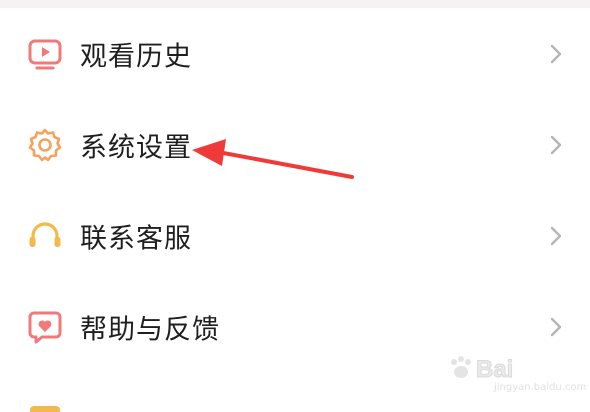 The width and height of the screenshot is (590, 412). What do you see at coordinates (136, 238) in the screenshot?
I see `menu-item-label: 联系客服` at bounding box center [136, 238].